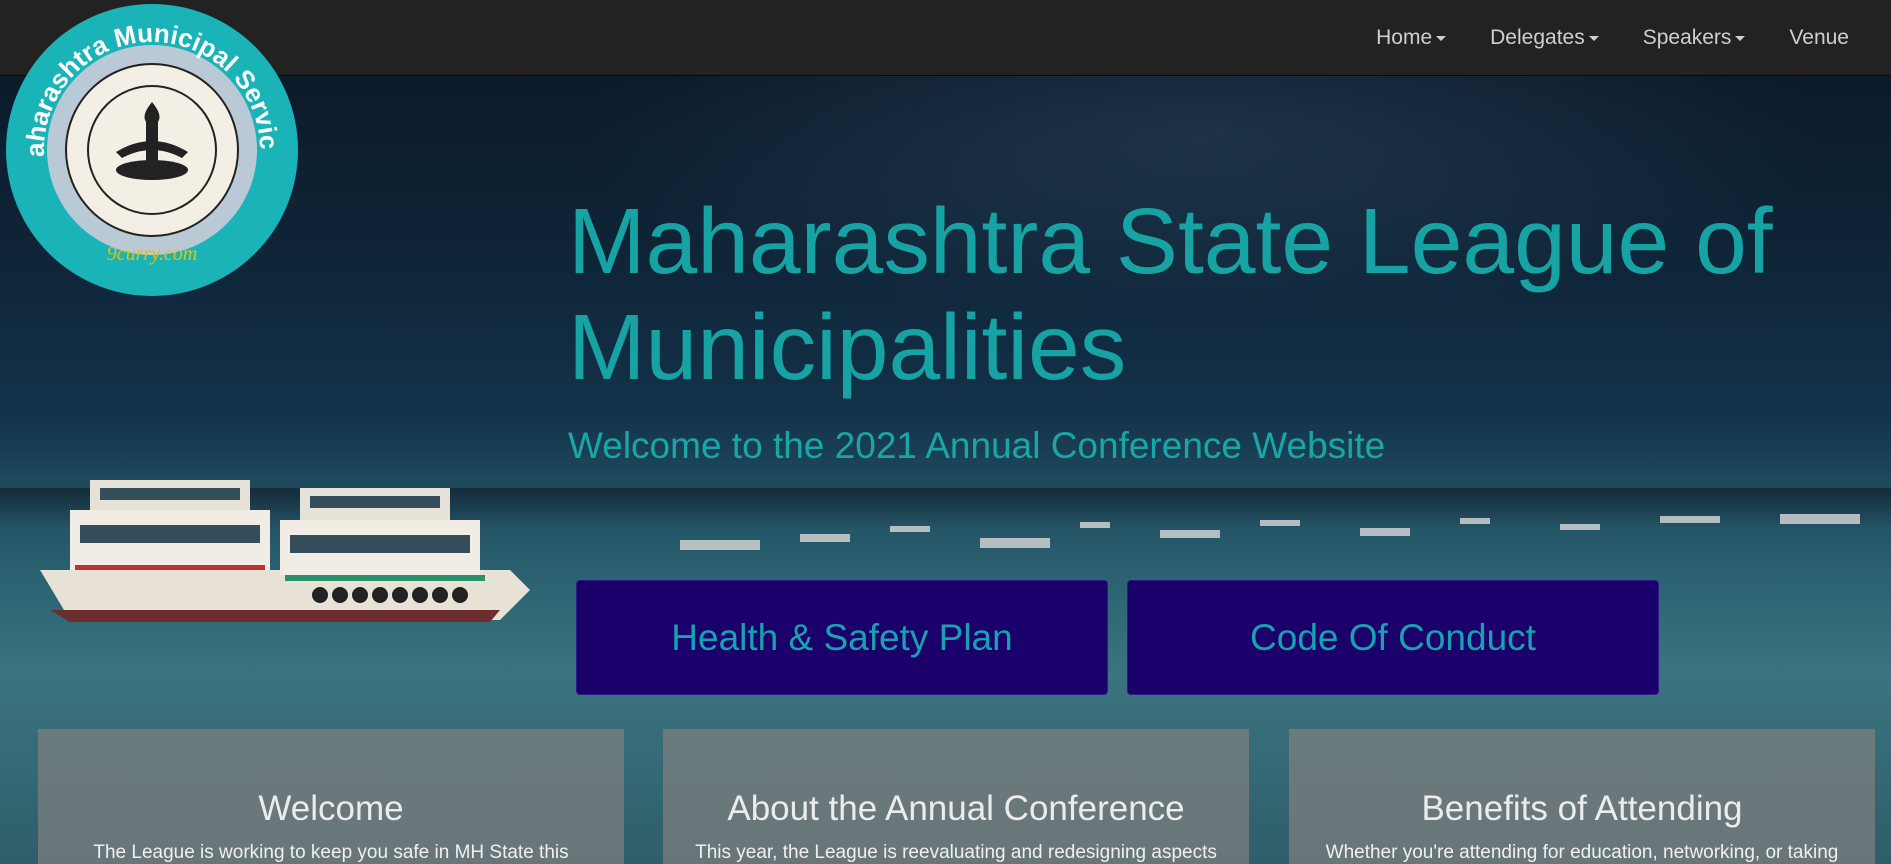  I want to click on nav-menu: Home Delegates Speakers Venue, so click(1612, 38).